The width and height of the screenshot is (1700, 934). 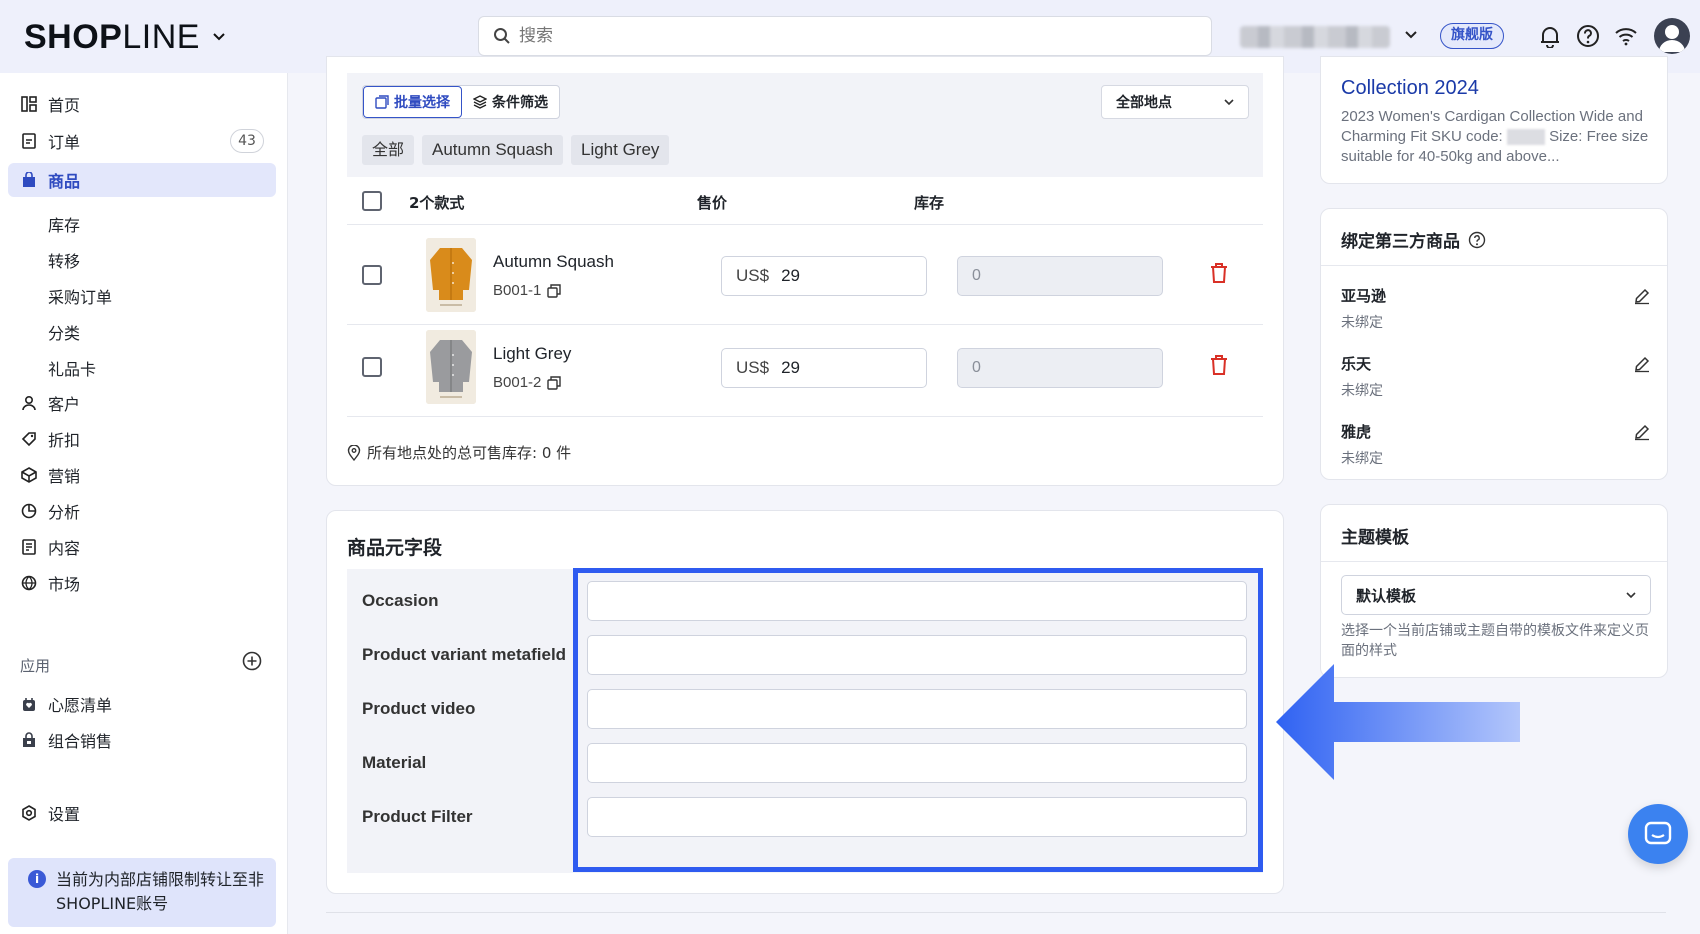 What do you see at coordinates (142, 511) in the screenshot?
I see `sidebar-item-analytics: 分析` at bounding box center [142, 511].